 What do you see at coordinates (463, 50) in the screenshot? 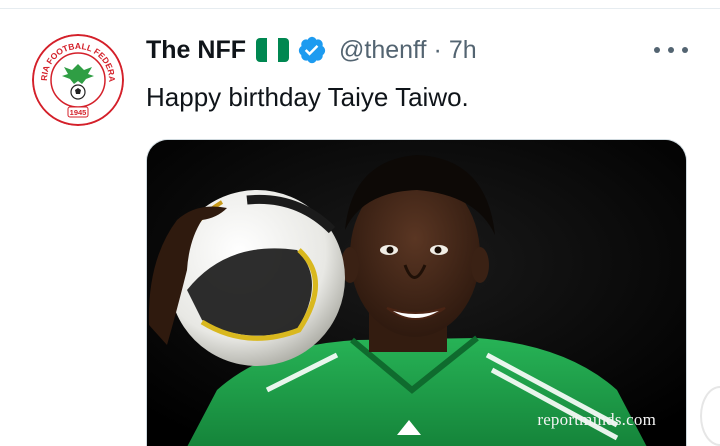
I see `tweet-timestamp: 7h` at bounding box center [463, 50].